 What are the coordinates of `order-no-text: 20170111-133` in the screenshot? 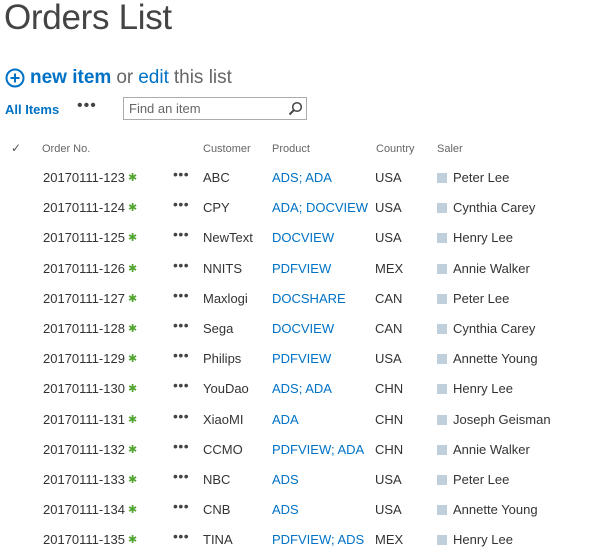 It's located at (84, 479).